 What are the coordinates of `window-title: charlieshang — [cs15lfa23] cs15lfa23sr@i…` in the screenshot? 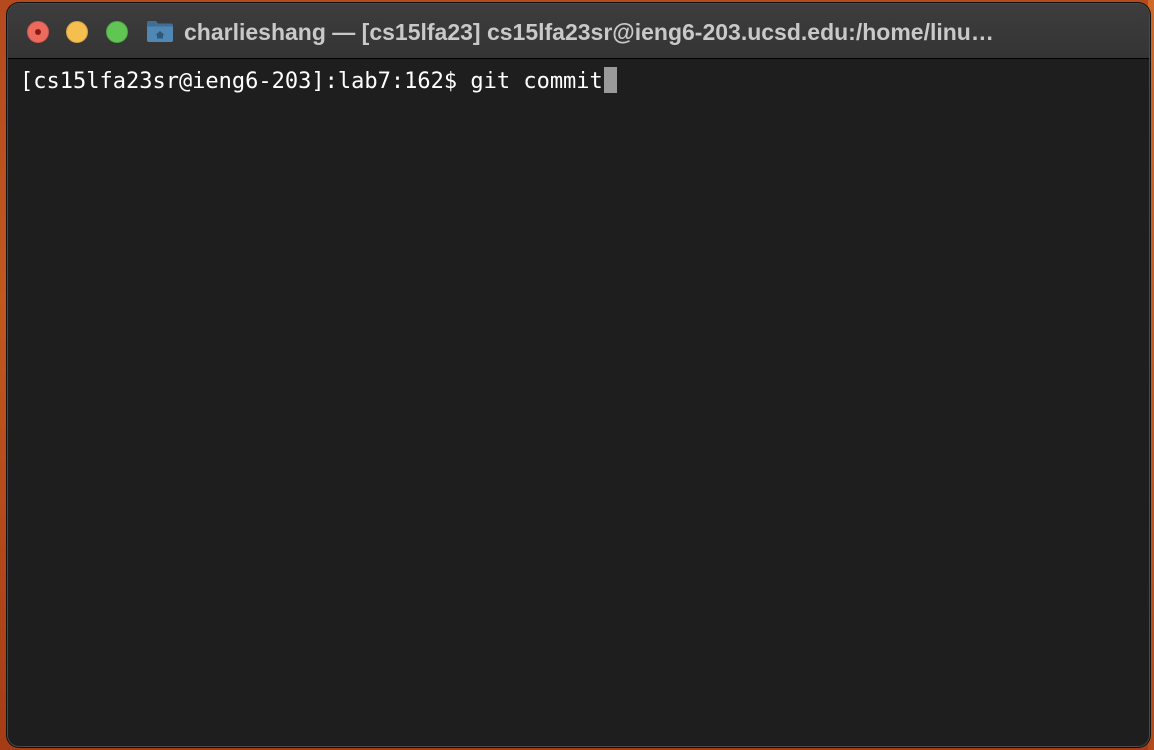 It's located at (589, 32).